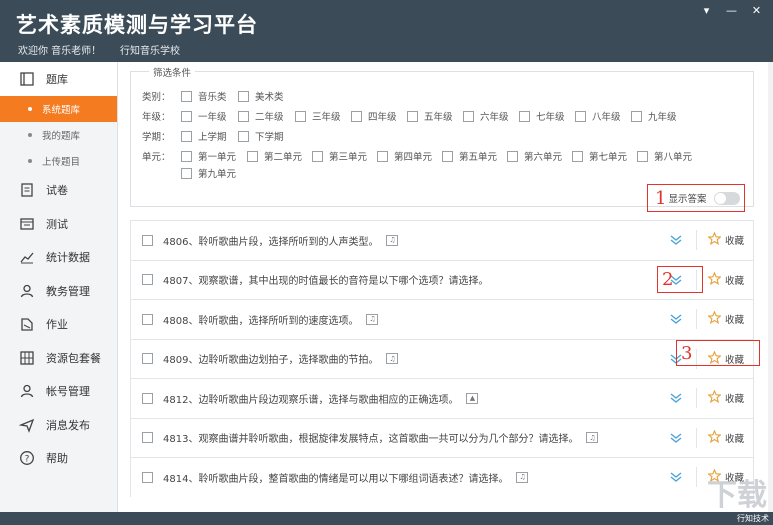 The height and width of the screenshot is (525, 773). I want to click on question-row: 4812、边聆听歌曲片段边观察乐谱，选择与歌曲相应的正确选项。 ▲ 收藏, so click(442, 398).